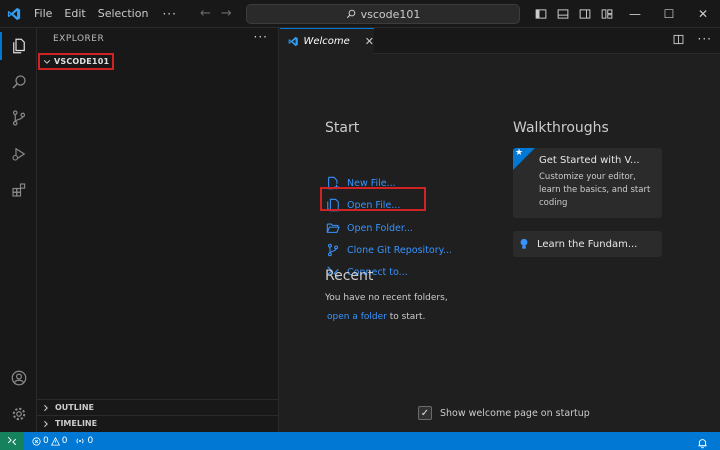 The width and height of the screenshot is (720, 450). I want to click on remote-indicator, so click(12, 441).